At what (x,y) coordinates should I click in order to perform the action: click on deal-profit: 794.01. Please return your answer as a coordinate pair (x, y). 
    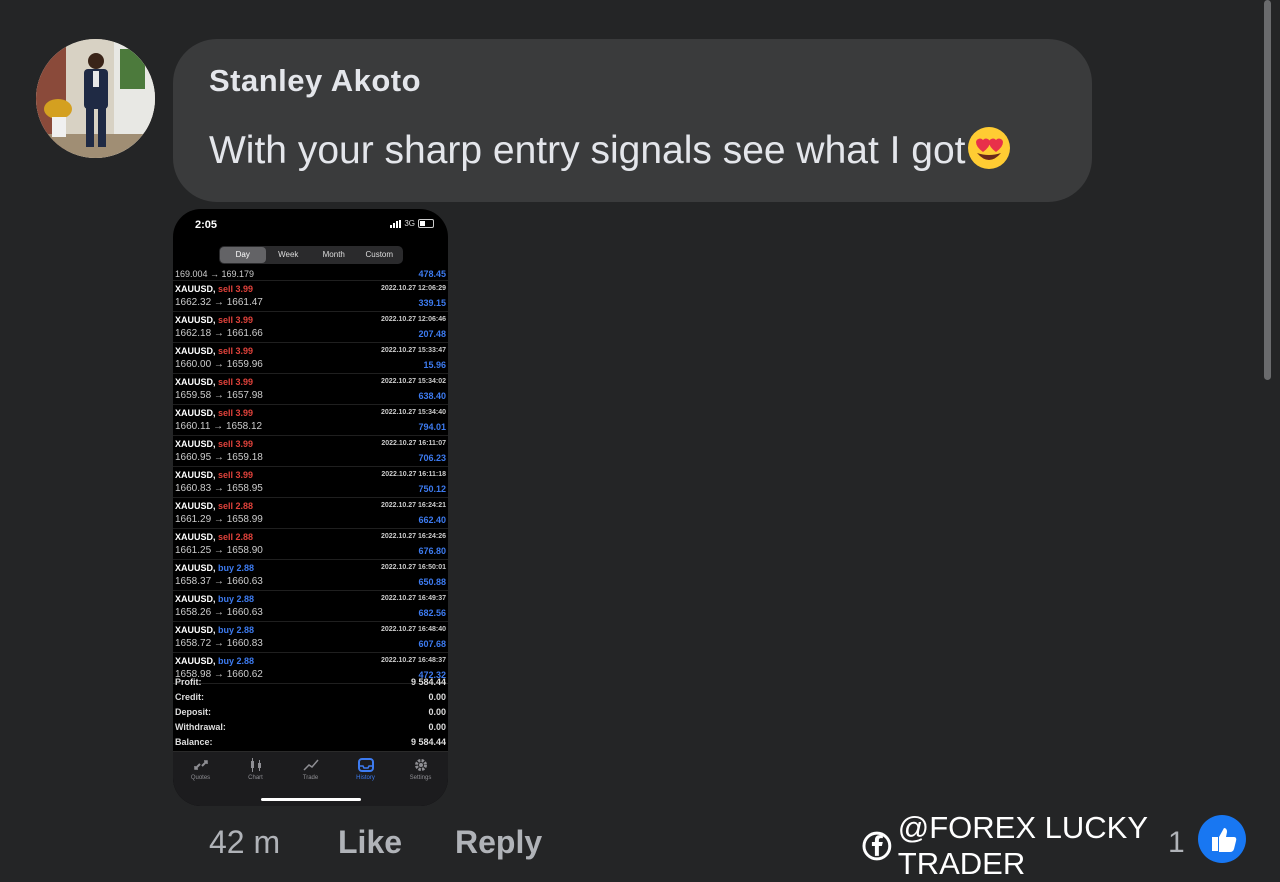
    Looking at the image, I should click on (432, 427).